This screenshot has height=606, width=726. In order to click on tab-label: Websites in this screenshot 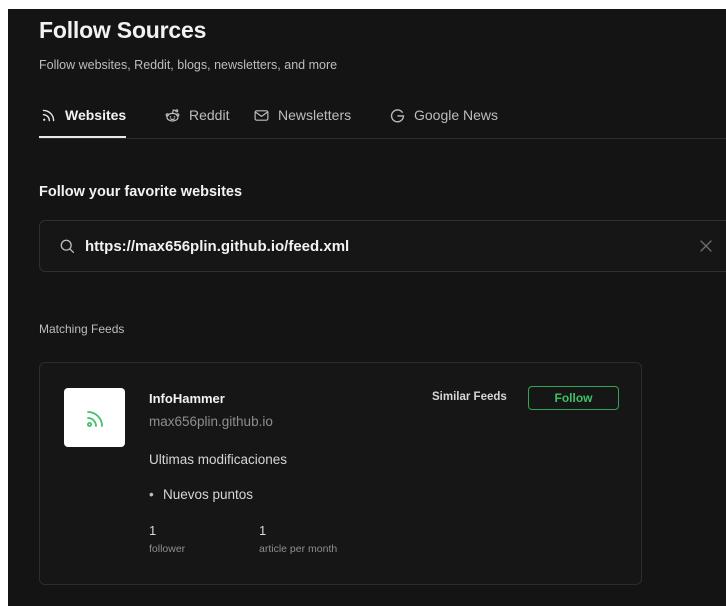, I will do `click(96, 115)`.